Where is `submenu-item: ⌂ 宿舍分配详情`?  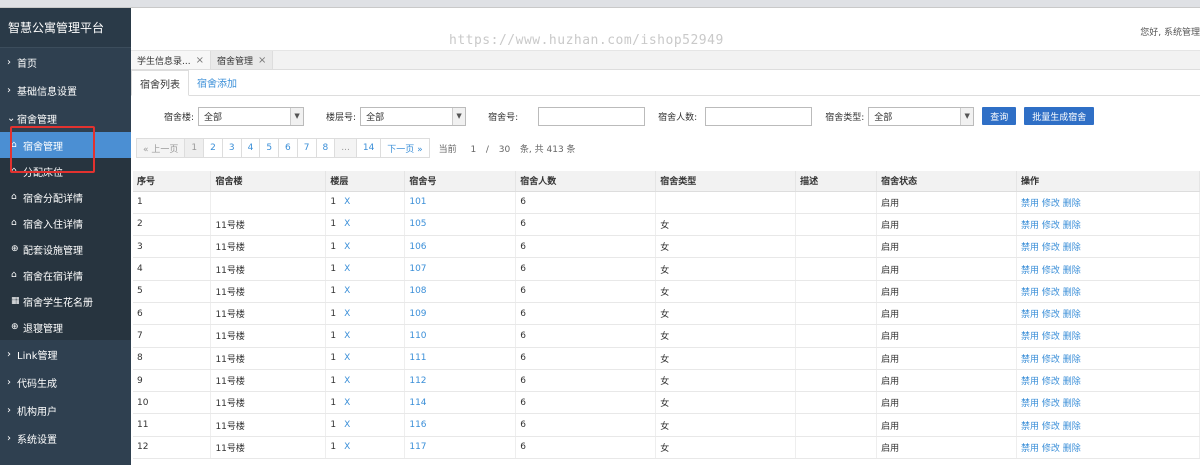 submenu-item: ⌂ 宿舍分配详情 is located at coordinates (65, 197).